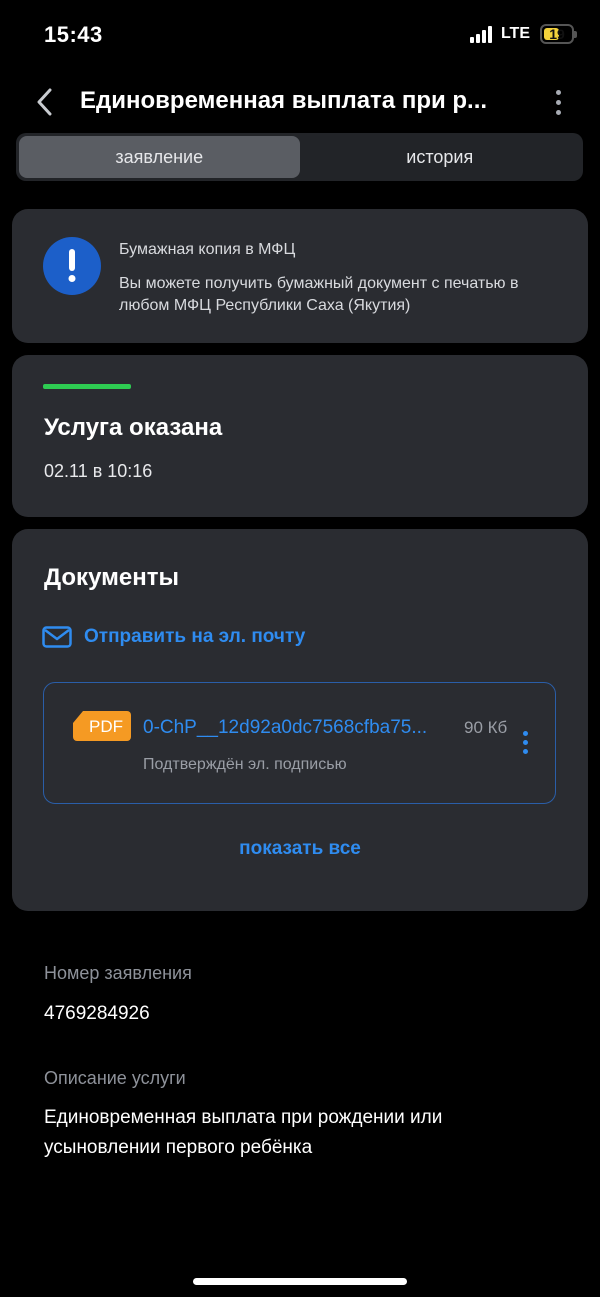 Image resolution: width=600 pixels, height=1297 pixels. What do you see at coordinates (207, 249) in the screenshot?
I see `info-title: Бумажная копия в МФЦ` at bounding box center [207, 249].